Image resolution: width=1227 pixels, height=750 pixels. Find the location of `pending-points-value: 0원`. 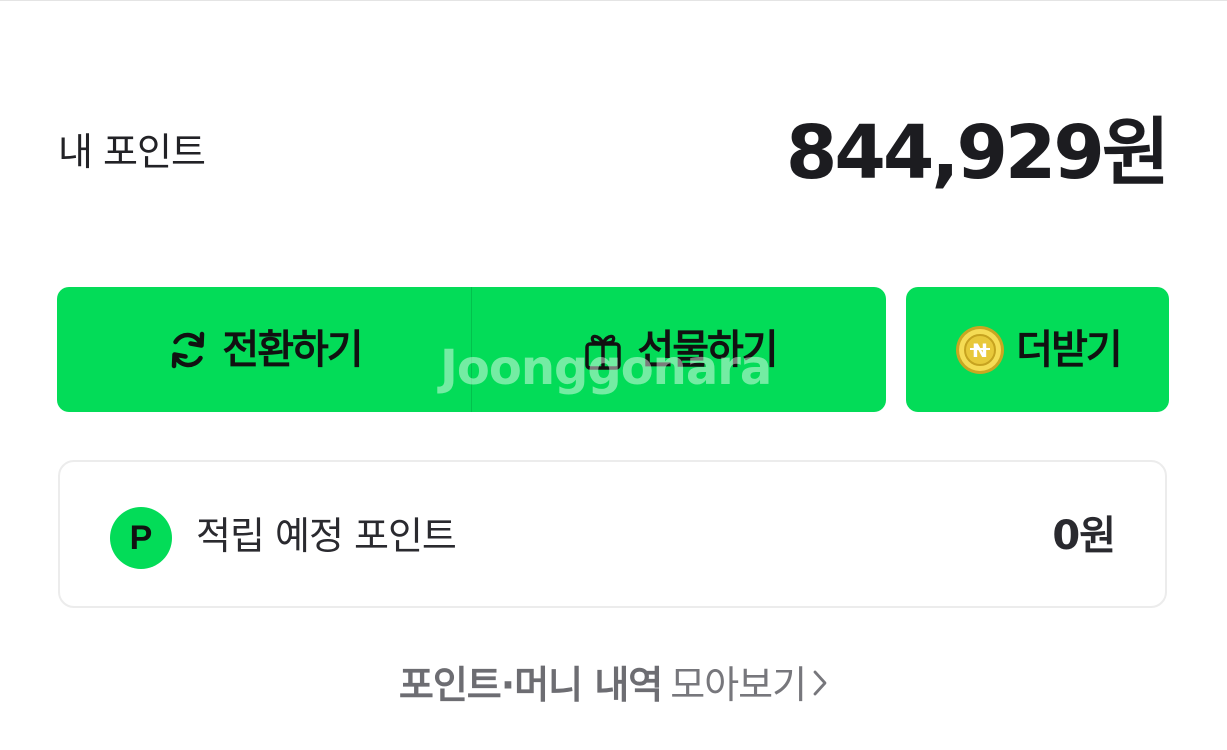

pending-points-value: 0원 is located at coordinates (1084, 536).